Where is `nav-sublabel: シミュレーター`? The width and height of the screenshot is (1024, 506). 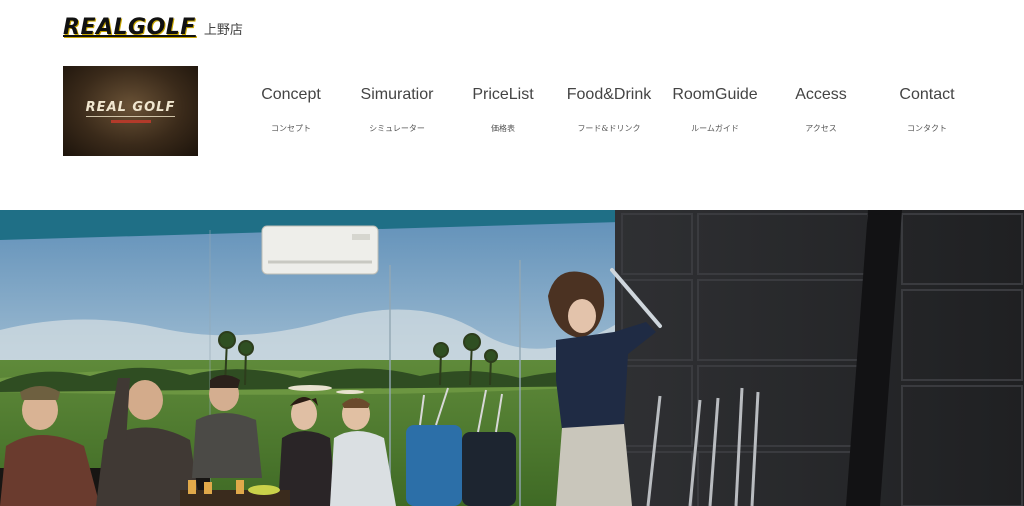 nav-sublabel: シミュレーター is located at coordinates (397, 128).